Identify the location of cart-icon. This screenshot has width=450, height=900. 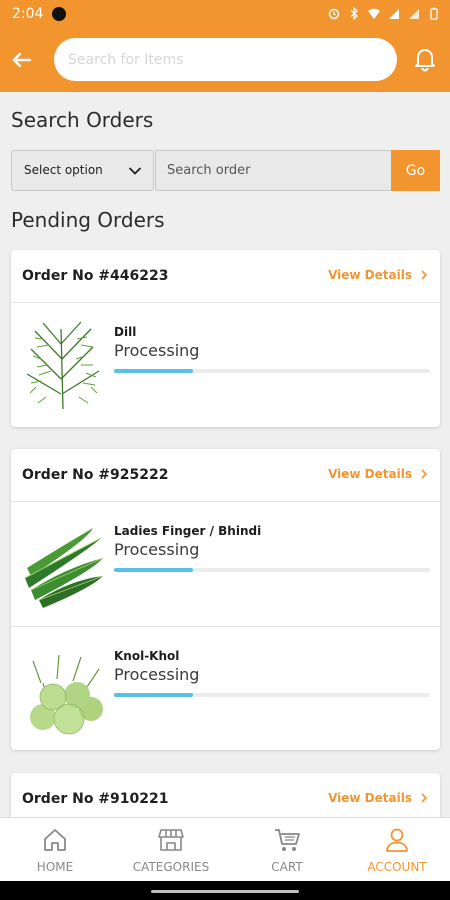
(287, 840).